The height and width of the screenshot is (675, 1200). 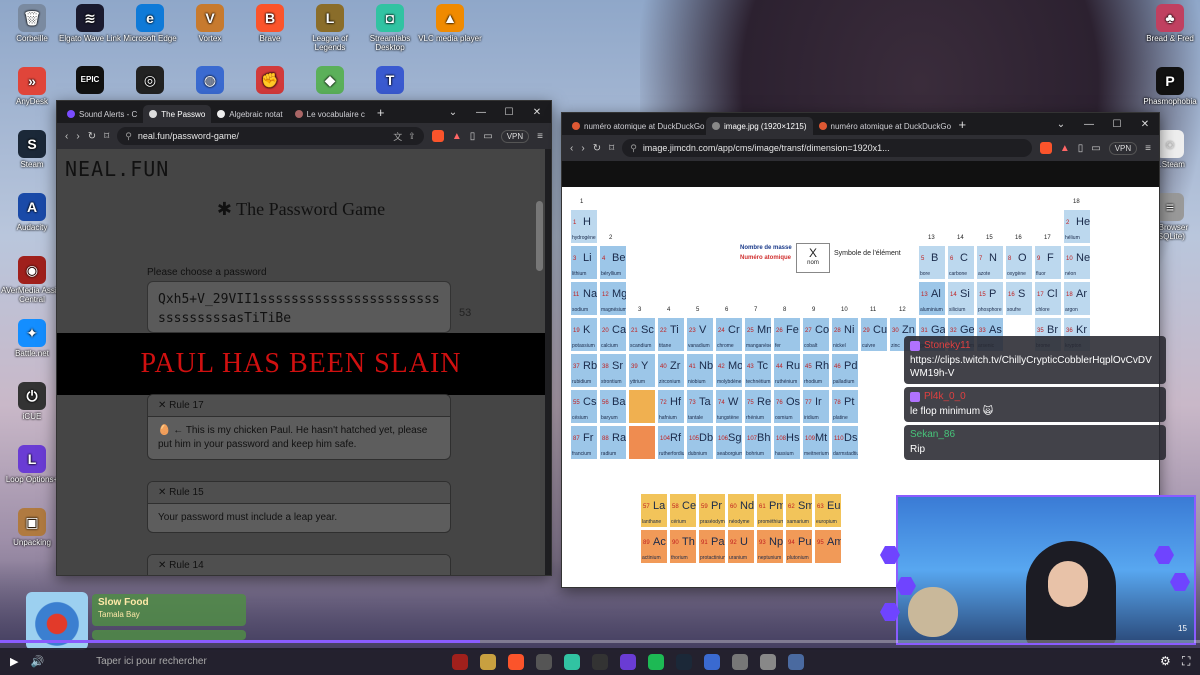 I want to click on desktop-icon: ◉ AVerMedia Assist Central, so click(x=32, y=280).